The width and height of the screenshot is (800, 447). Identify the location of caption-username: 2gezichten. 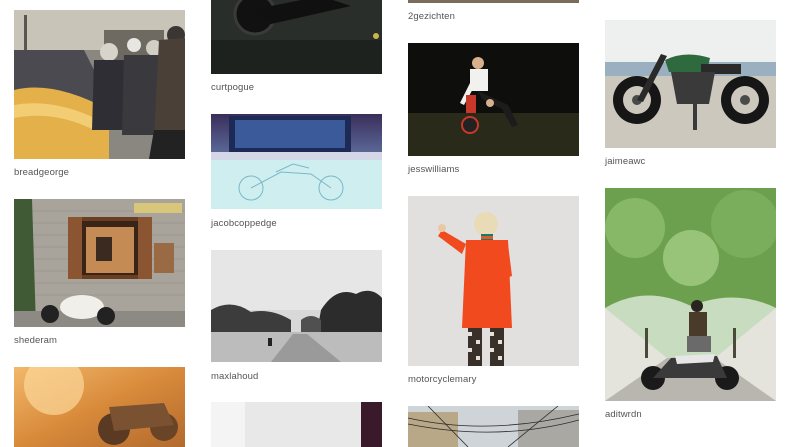
(431, 16).